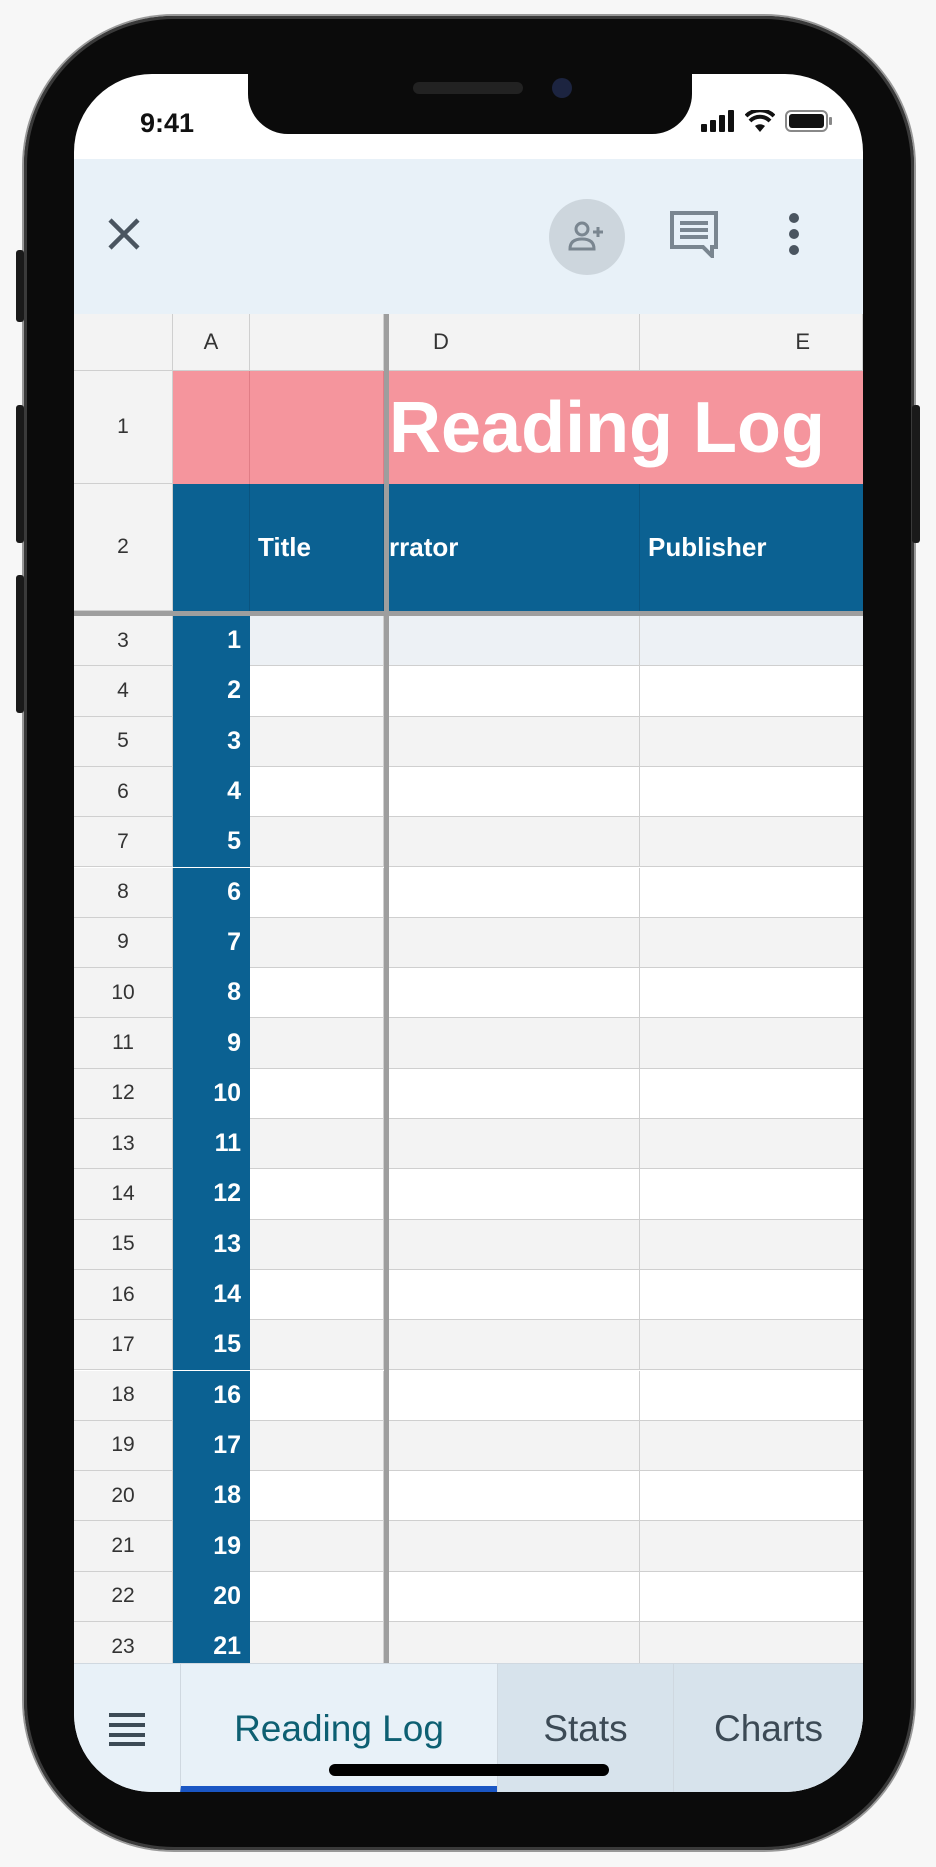  I want to click on title-cell-b1, so click(317, 427).